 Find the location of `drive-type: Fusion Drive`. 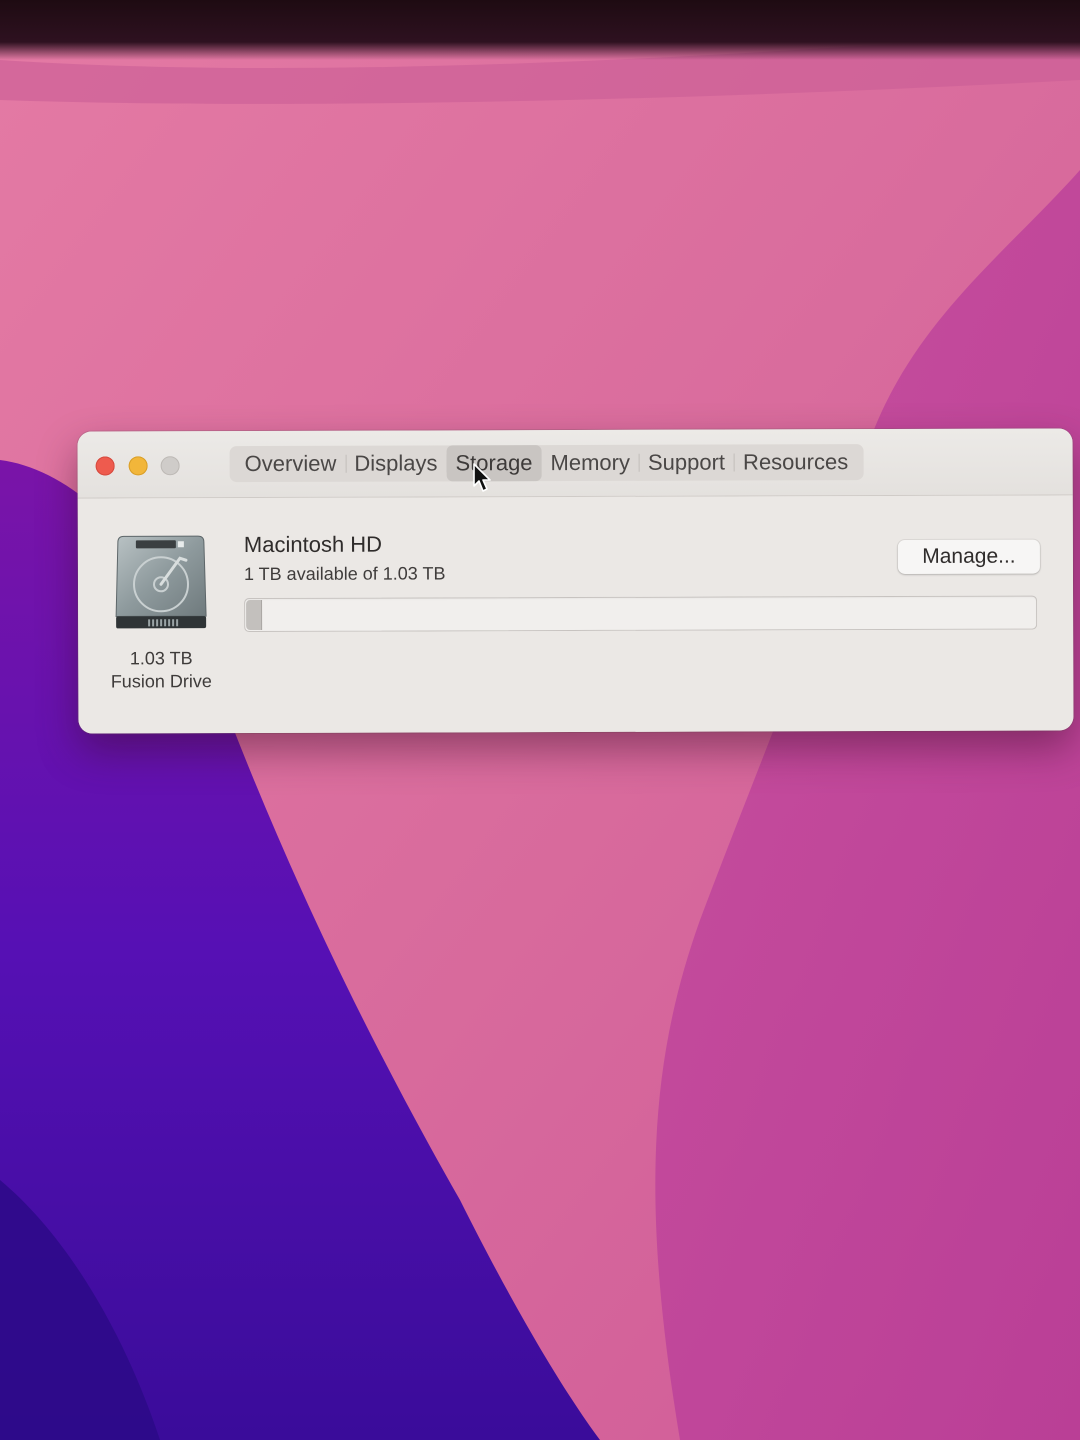

drive-type: Fusion Drive is located at coordinates (161, 681).